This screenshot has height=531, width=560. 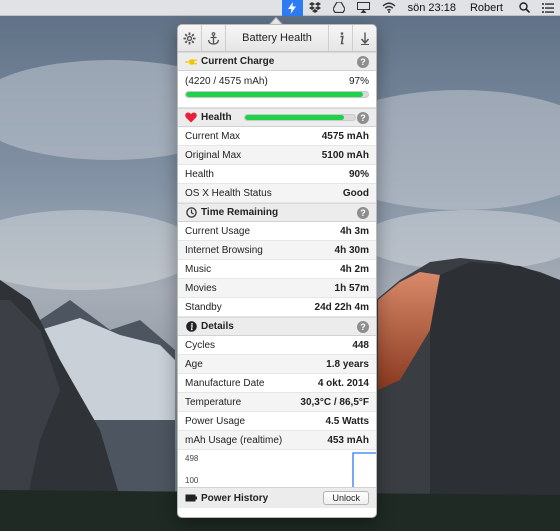 What do you see at coordinates (432, 8) in the screenshot?
I see `clock-text: sön 23:18` at bounding box center [432, 8].